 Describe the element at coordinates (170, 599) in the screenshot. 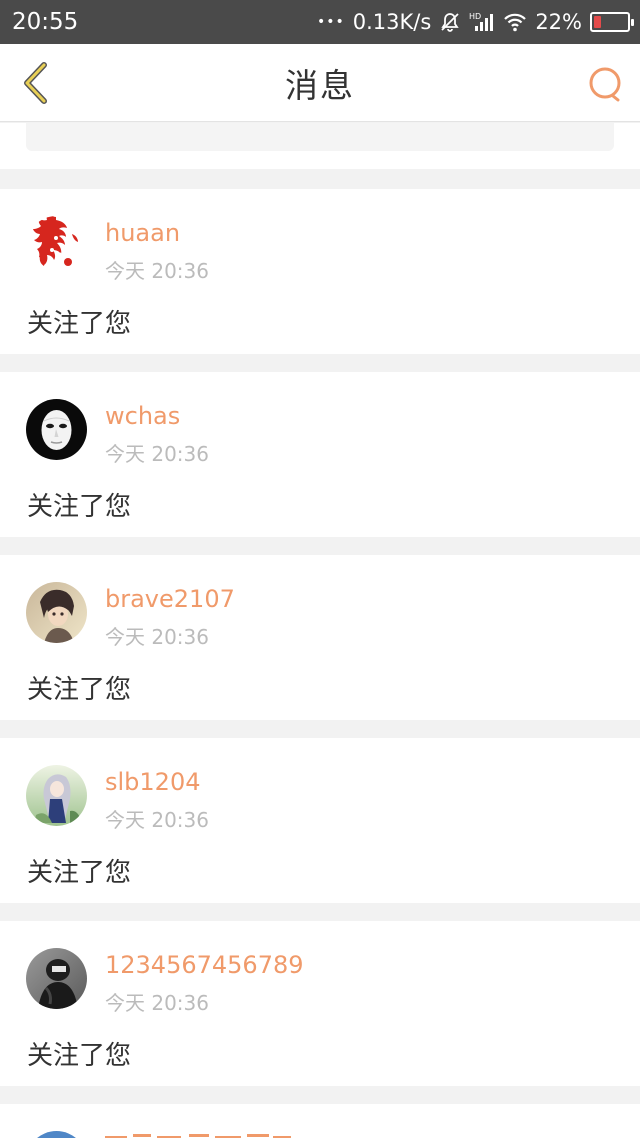

I see `username: brave2107` at that location.